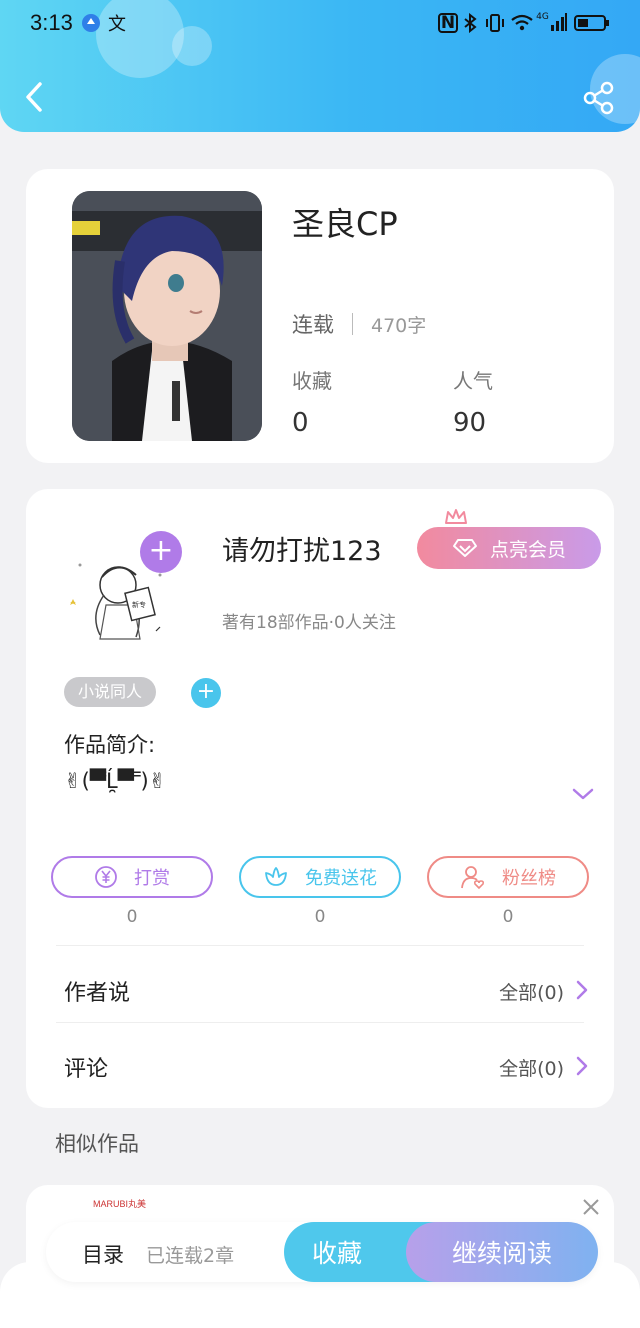 The height and width of the screenshot is (1328, 640). I want to click on word-count: 470字, so click(399, 325).